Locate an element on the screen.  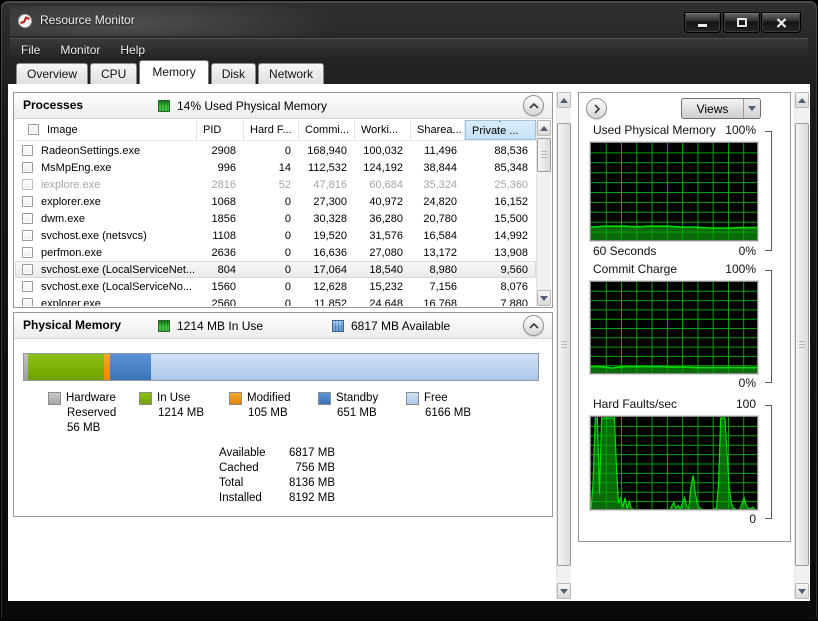
column-header-image: Image is located at coordinates (106, 130).